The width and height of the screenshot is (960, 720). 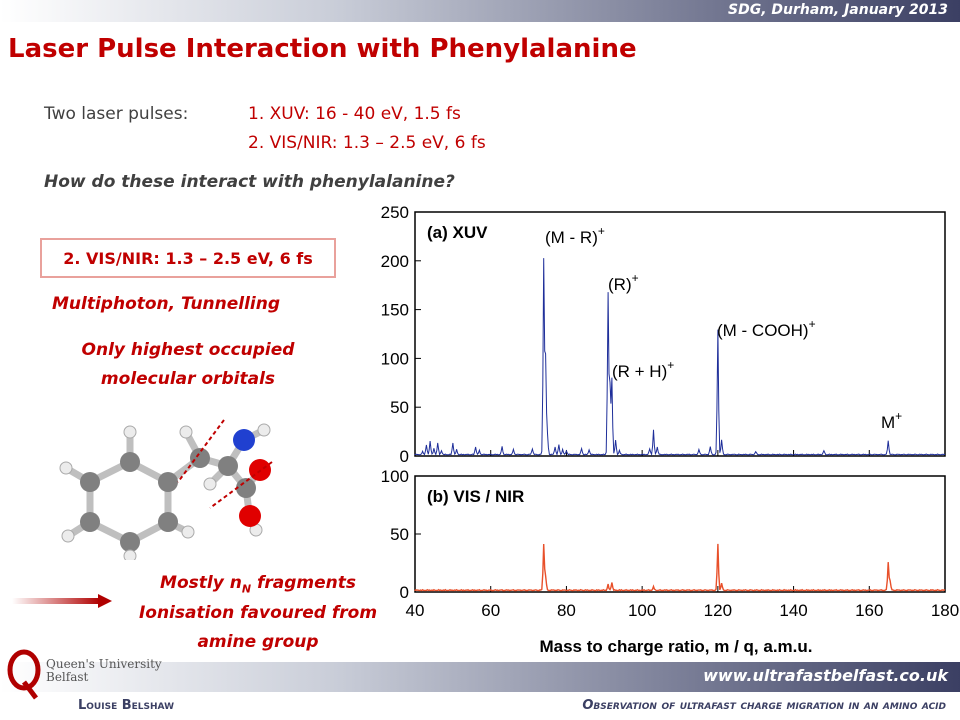 I want to click on y-tick-label: 250, so click(x=395, y=212).